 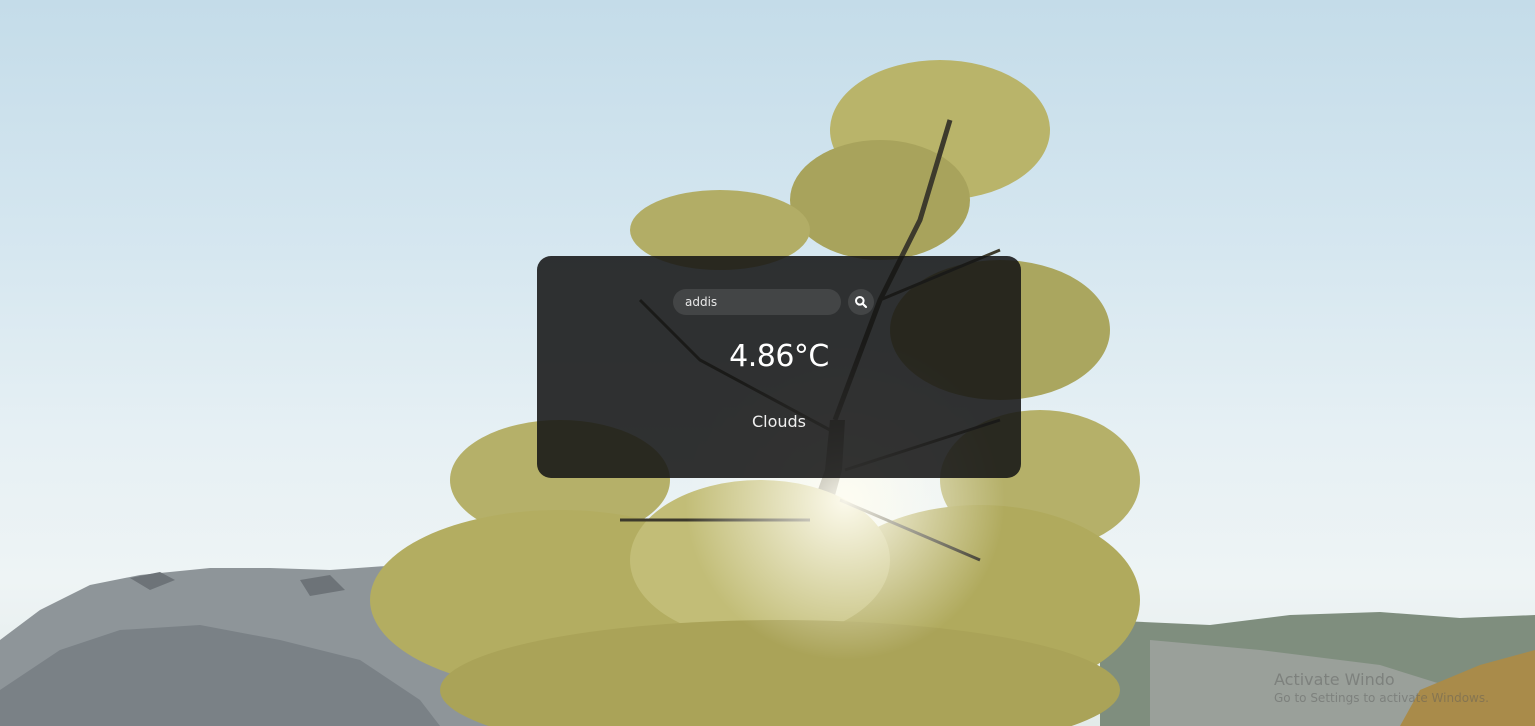 I want to click on weather-description: Clouds, so click(x=779, y=421).